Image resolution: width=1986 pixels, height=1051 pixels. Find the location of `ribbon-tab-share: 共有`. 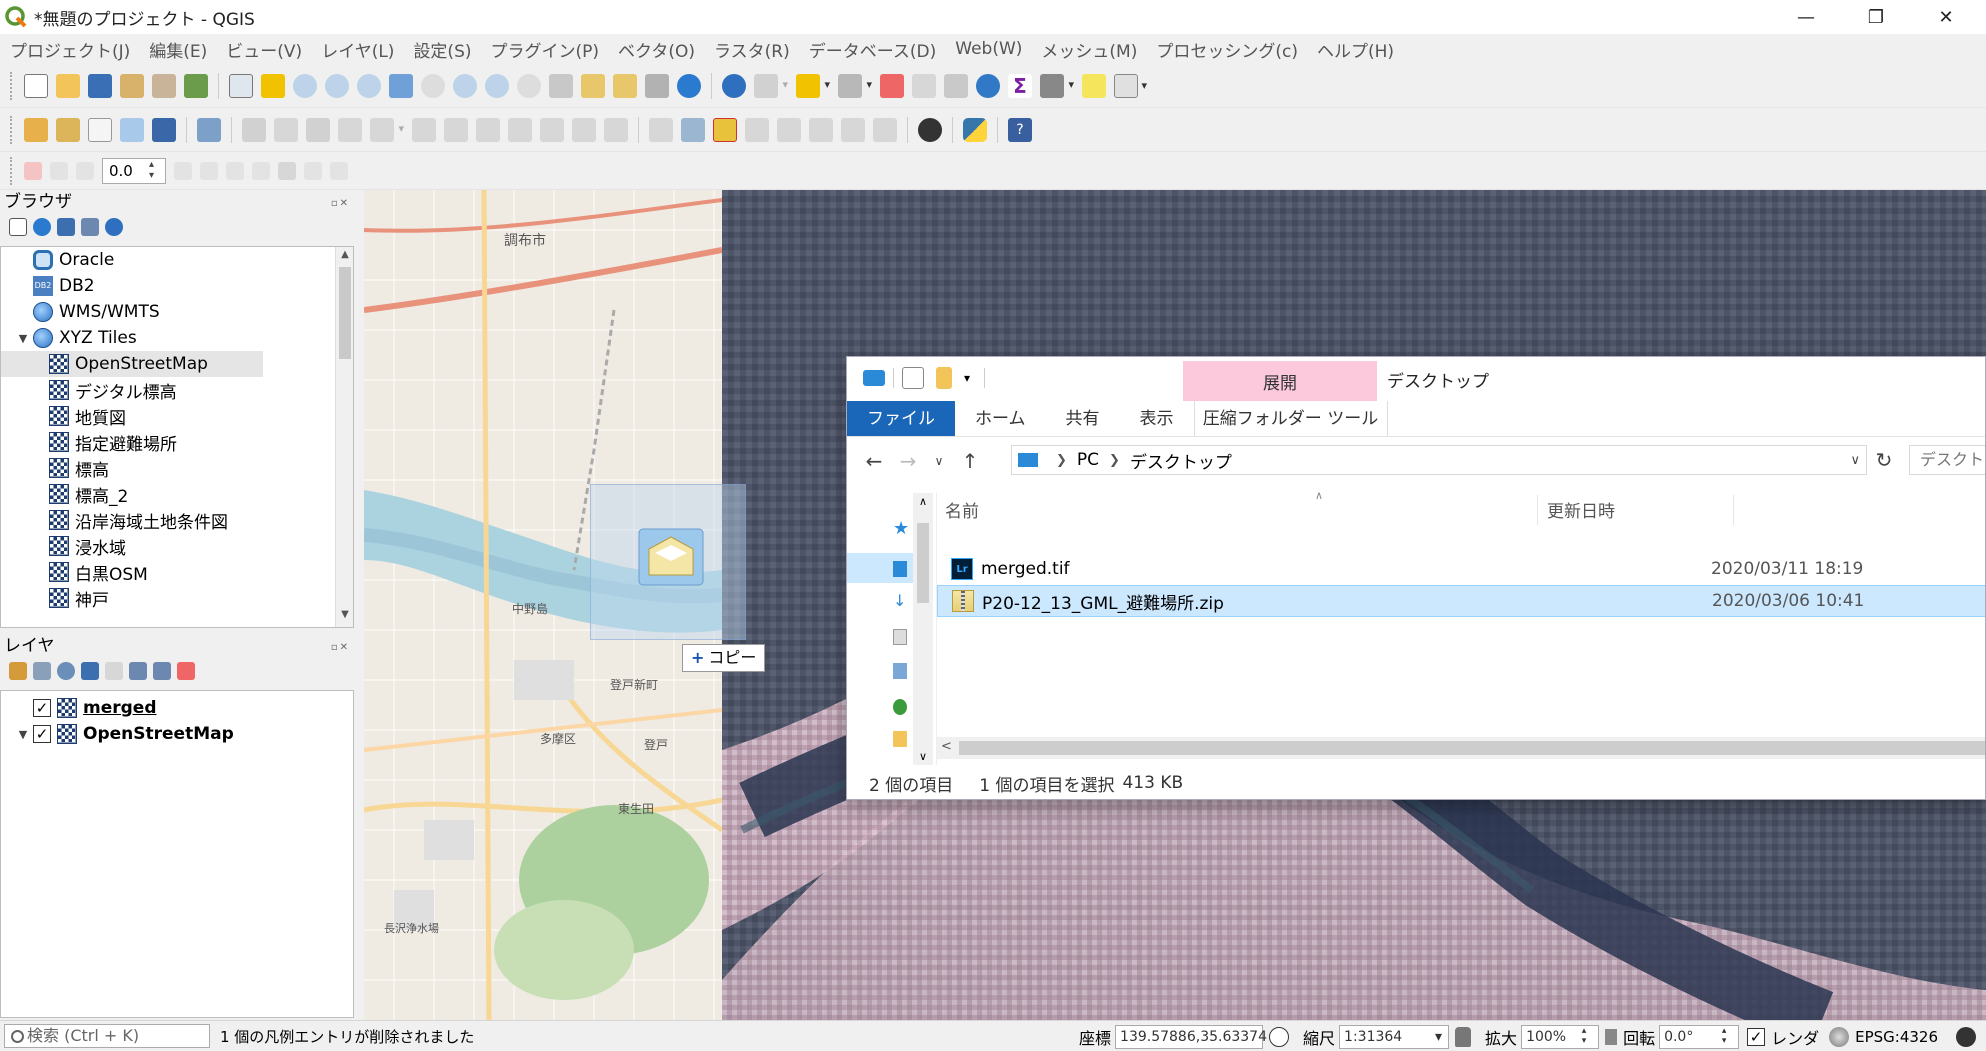

ribbon-tab-share: 共有 is located at coordinates (1083, 418).